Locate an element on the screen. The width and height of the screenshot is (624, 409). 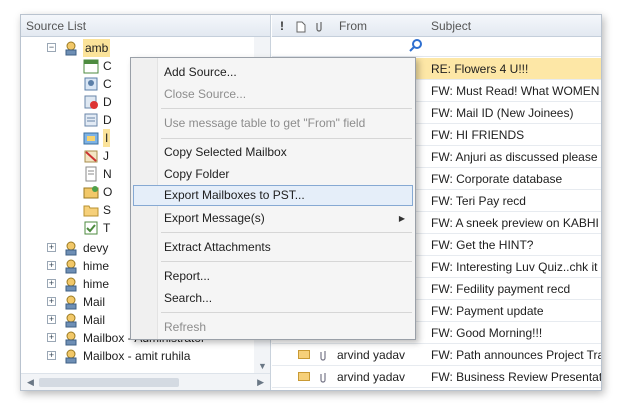
tree-item-label: Mailbox - amit ruhila is located at coordinates (137, 356).